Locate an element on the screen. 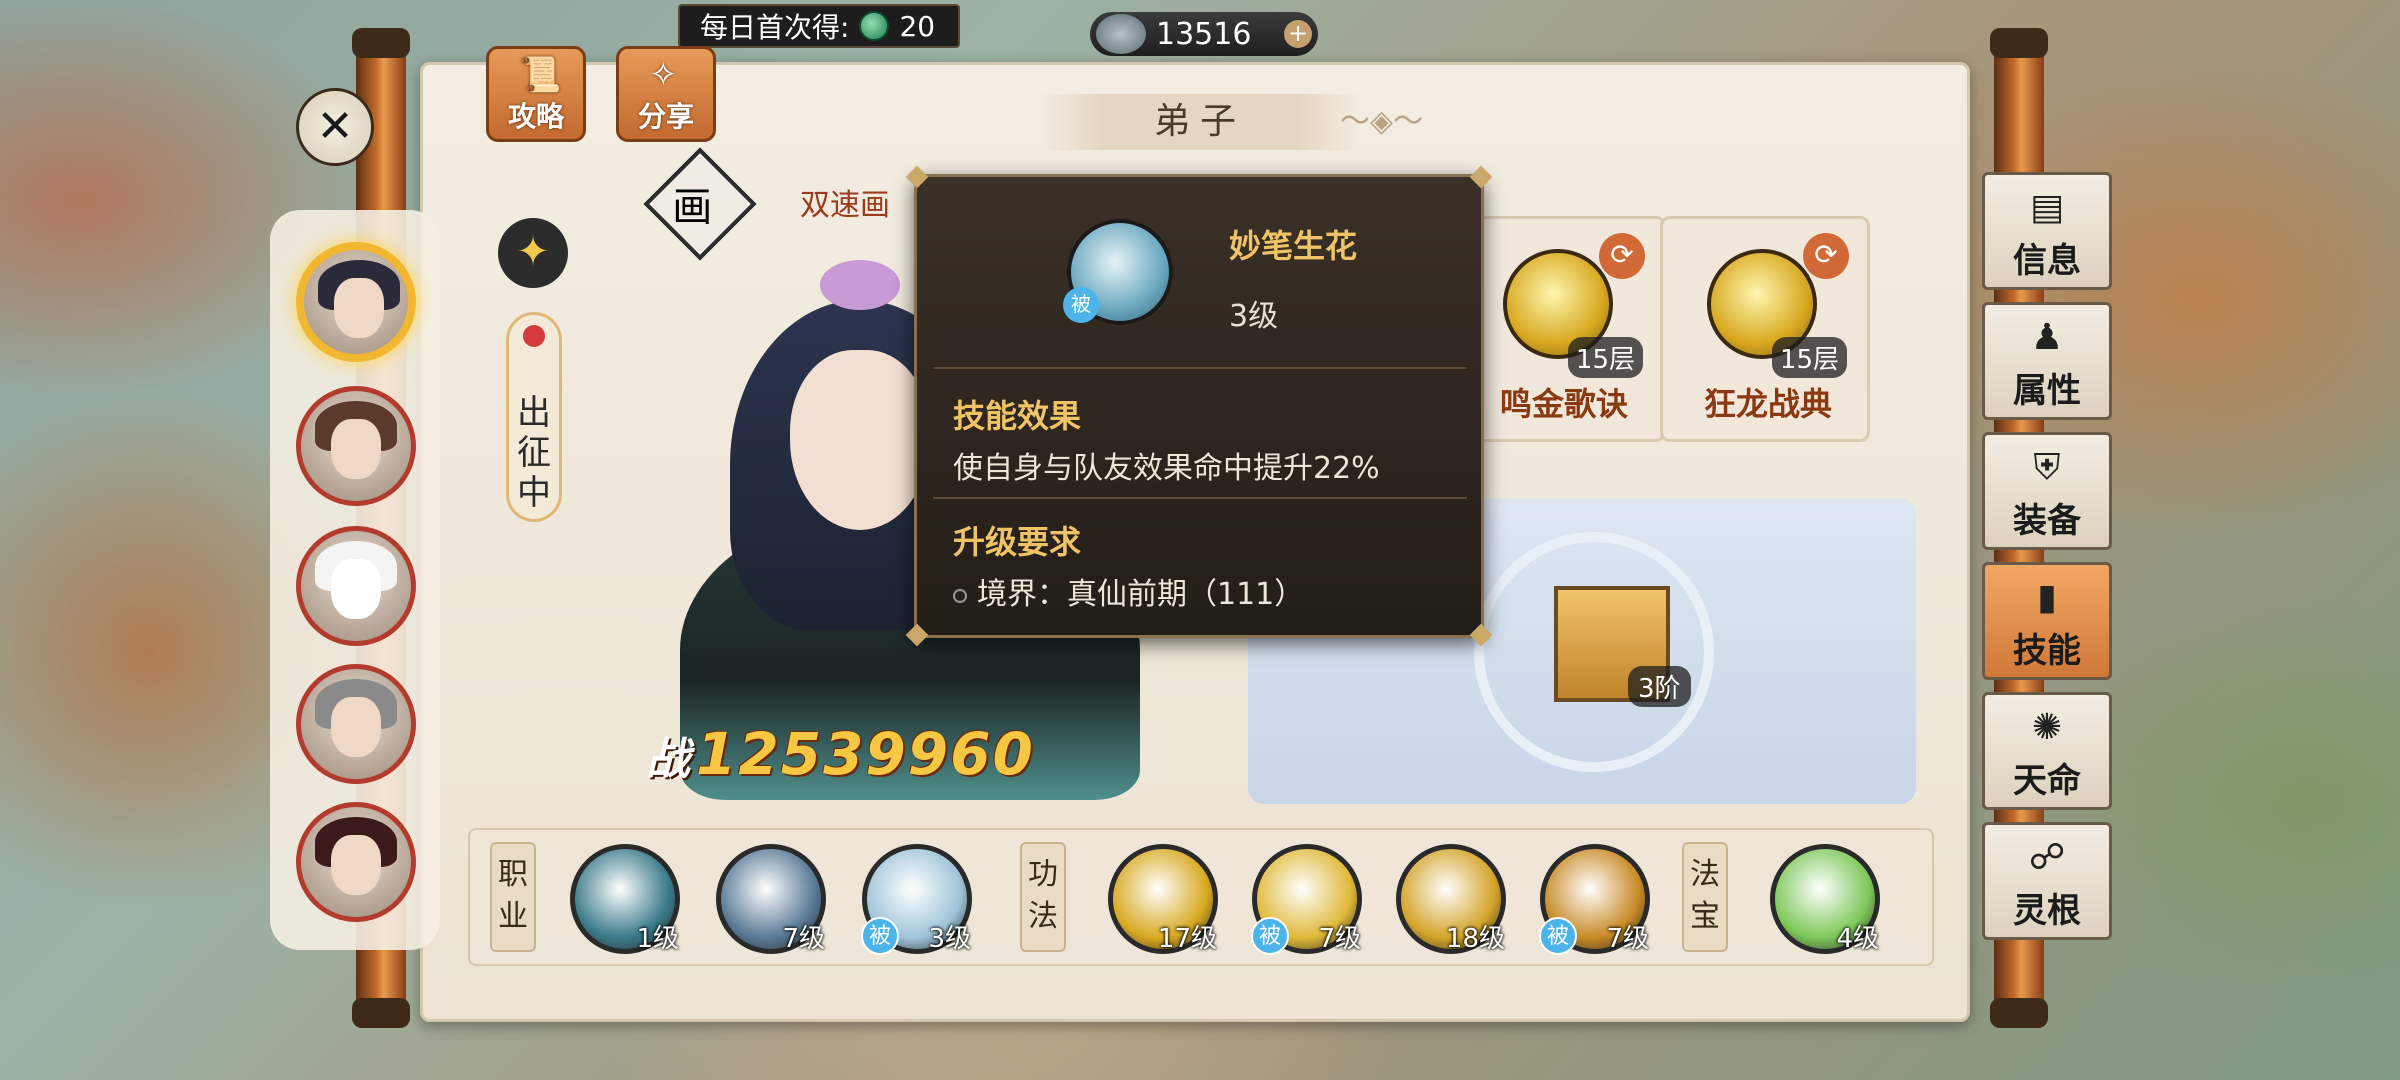 This screenshot has width=2400, height=1080. treasure-tier: 3阶 is located at coordinates (1659, 686).